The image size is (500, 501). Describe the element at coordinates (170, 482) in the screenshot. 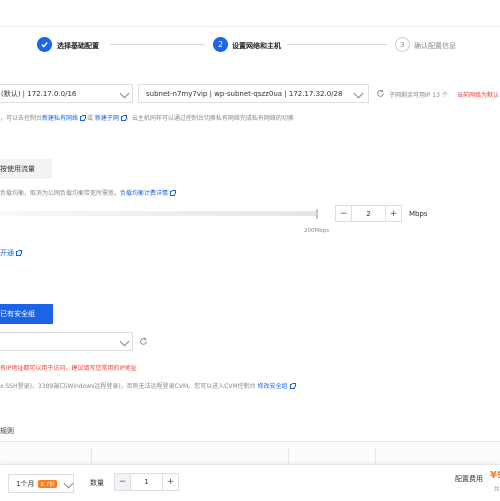

I see `quantity-plus-button: +` at that location.